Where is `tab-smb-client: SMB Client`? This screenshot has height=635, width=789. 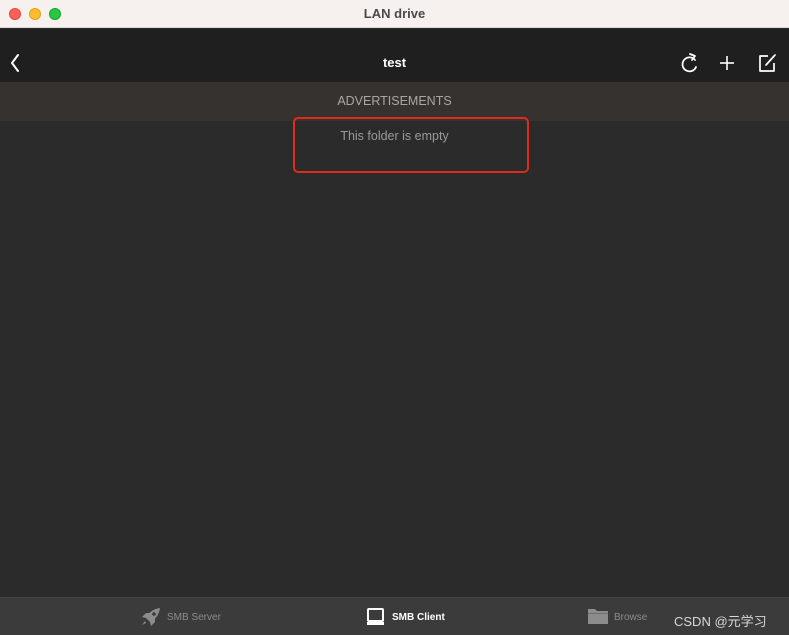
tab-smb-client: SMB Client is located at coordinates (411, 616).